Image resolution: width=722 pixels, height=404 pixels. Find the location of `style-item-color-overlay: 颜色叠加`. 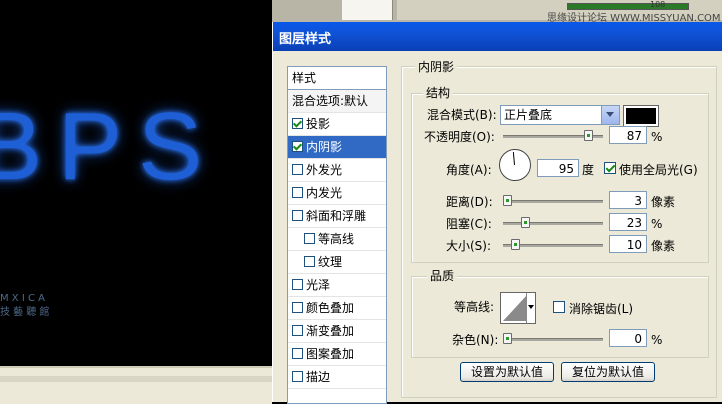

style-item-color-overlay: 颜色叠加 is located at coordinates (337, 308).